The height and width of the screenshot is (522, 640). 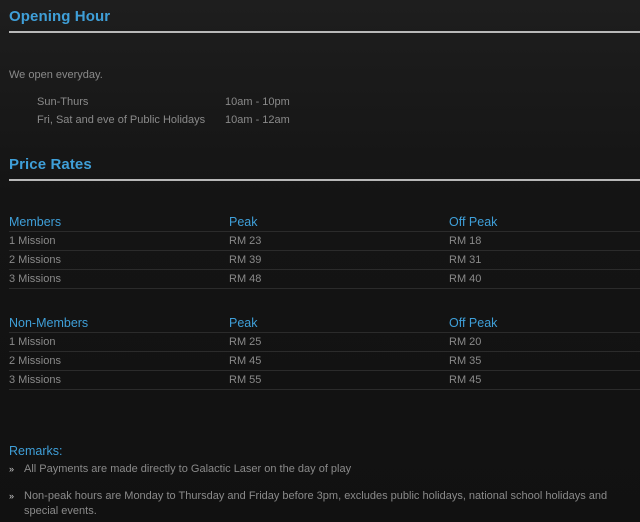 I want to click on opening-hours-1: 10am - 10pm, so click(x=257, y=102).